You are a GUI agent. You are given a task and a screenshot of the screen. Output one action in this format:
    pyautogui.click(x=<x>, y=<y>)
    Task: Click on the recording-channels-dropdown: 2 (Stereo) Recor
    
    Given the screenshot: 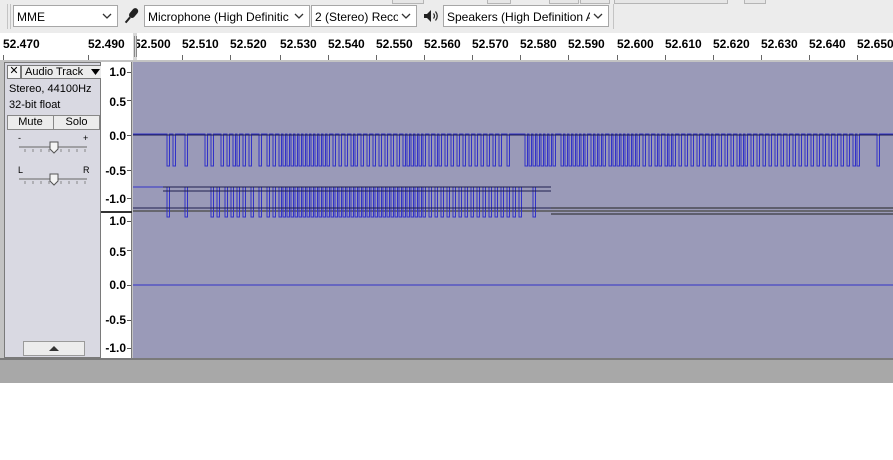 What is the action you would take?
    pyautogui.click(x=364, y=16)
    